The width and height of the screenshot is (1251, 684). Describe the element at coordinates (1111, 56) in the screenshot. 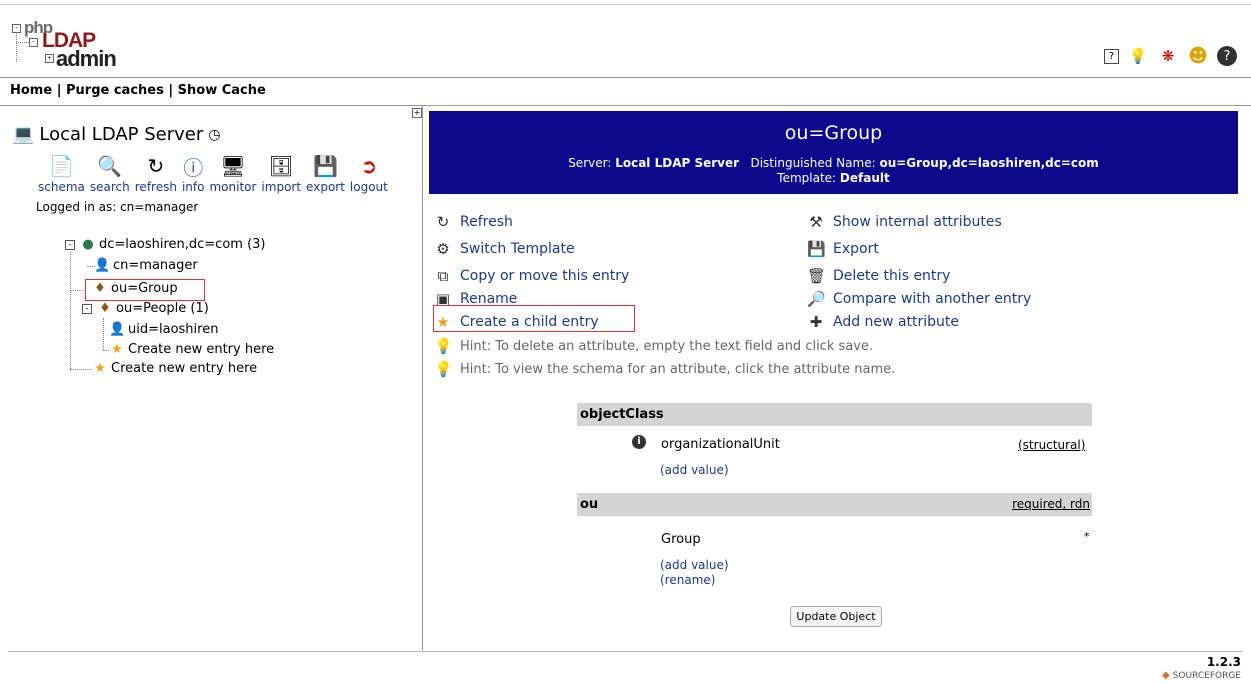

I see `help-icon: ?` at that location.